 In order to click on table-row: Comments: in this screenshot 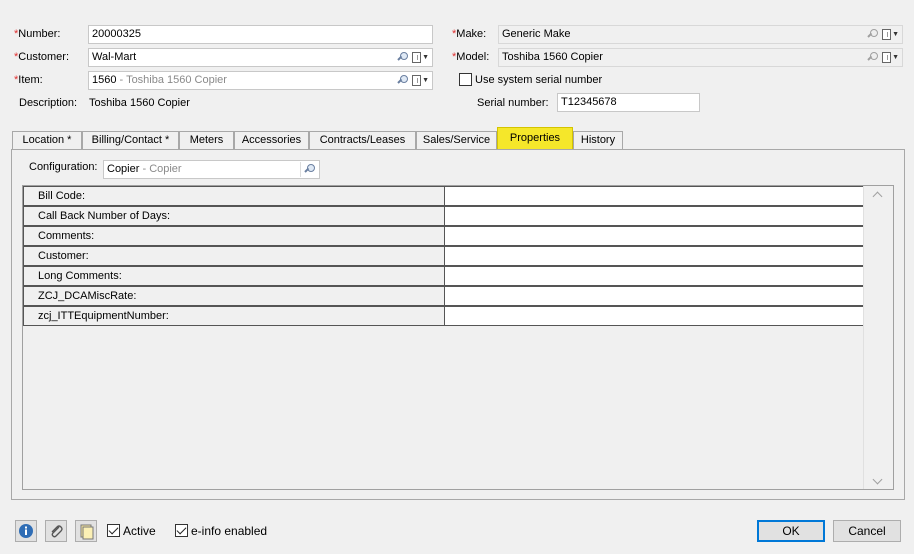, I will do `click(443, 236)`.